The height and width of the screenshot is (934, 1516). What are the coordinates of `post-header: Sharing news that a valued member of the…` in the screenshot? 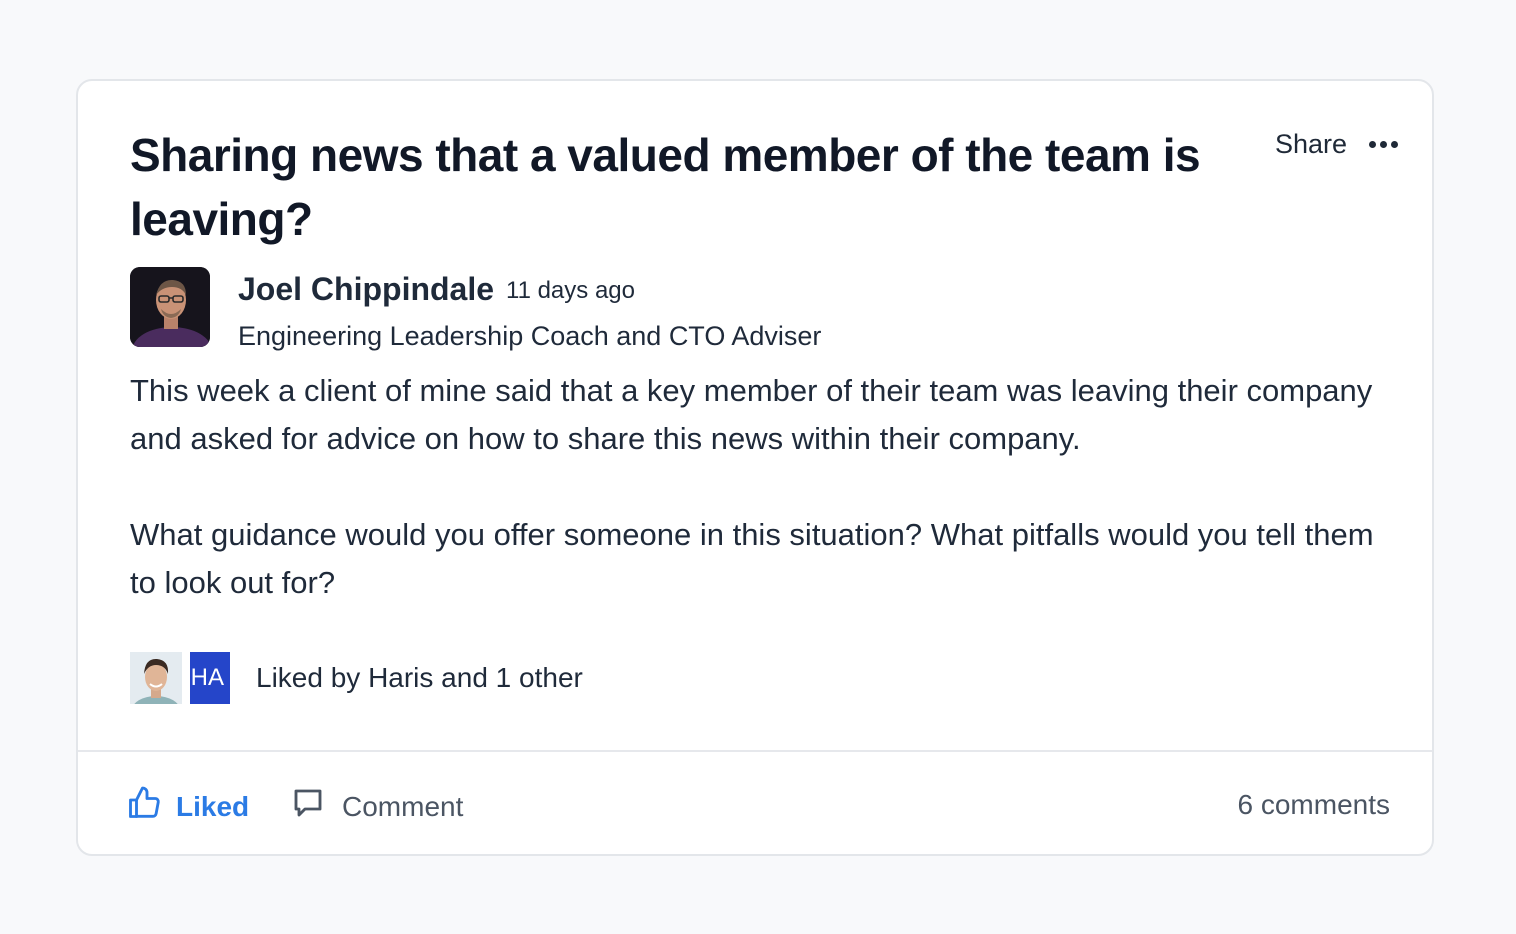 It's located at (695, 187).